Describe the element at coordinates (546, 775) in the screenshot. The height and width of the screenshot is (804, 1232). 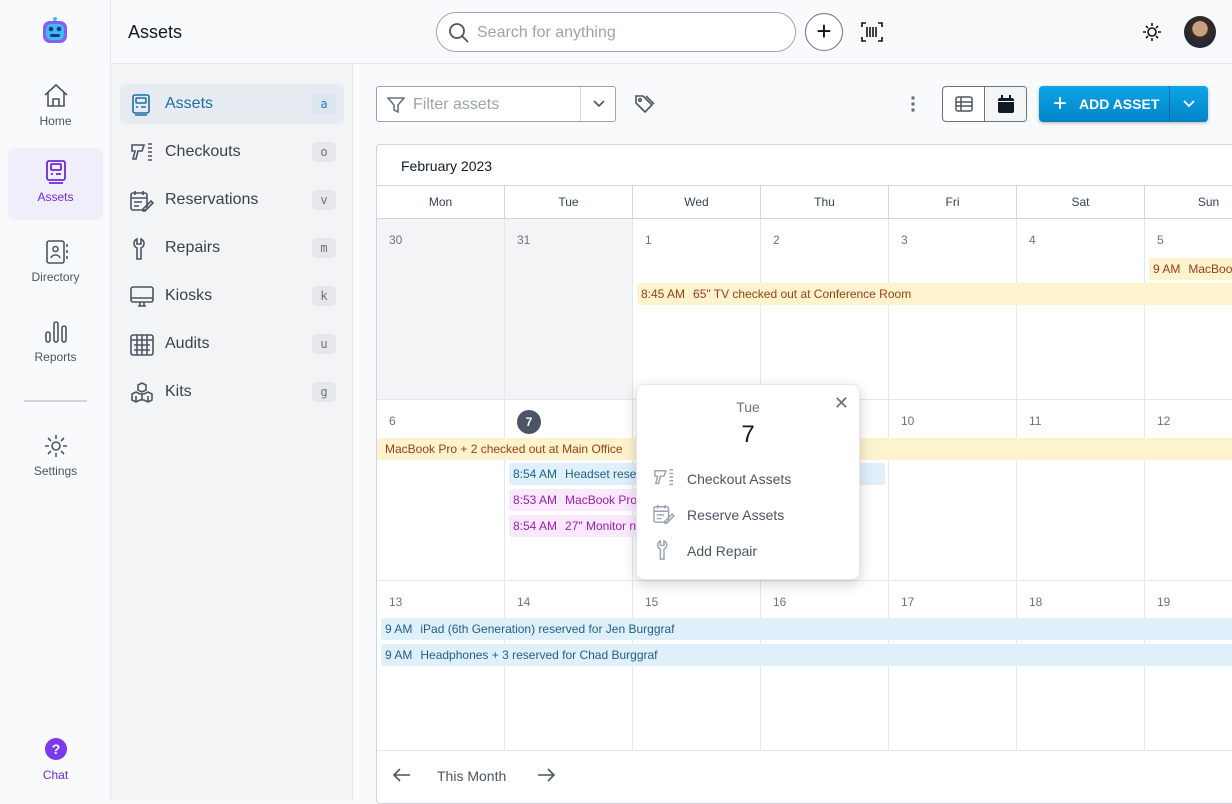
I see `arrow-right-icon` at that location.